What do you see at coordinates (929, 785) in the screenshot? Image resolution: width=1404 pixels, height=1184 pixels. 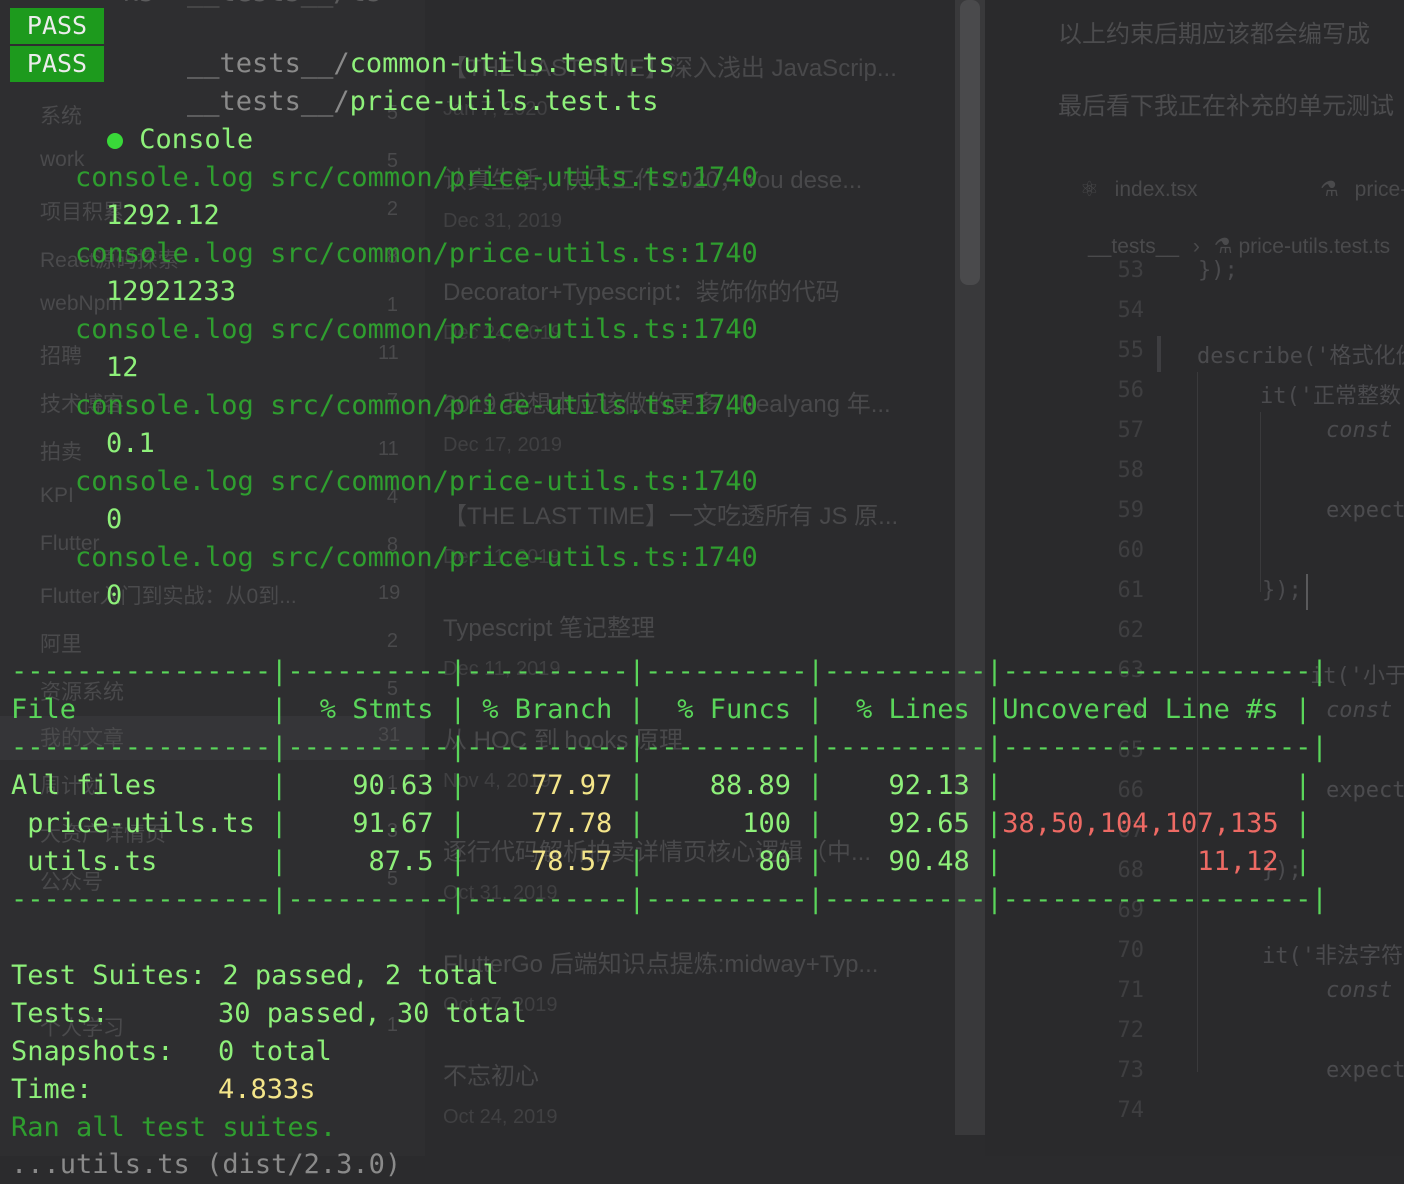 I see `coverage-lines: 92.13` at bounding box center [929, 785].